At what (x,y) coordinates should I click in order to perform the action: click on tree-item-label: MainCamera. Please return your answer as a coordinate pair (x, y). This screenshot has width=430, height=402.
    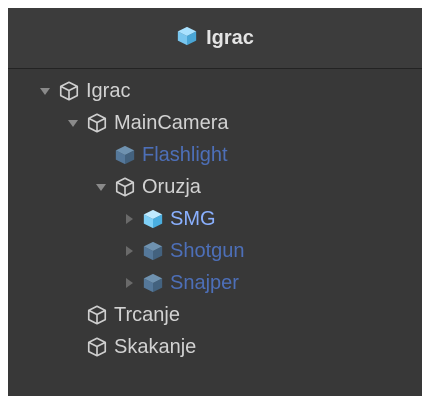
    Looking at the image, I should click on (171, 122).